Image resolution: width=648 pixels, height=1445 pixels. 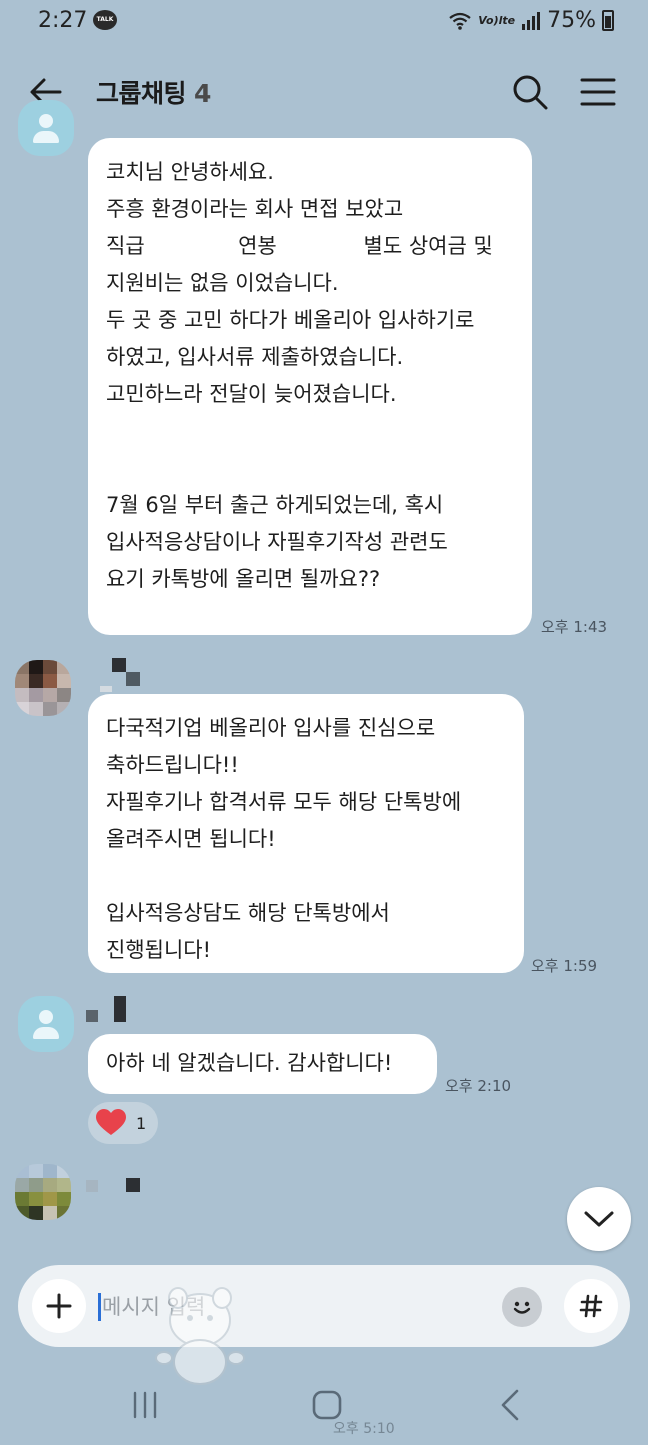 What do you see at coordinates (510, 1405) in the screenshot?
I see `nav-back-icon` at bounding box center [510, 1405].